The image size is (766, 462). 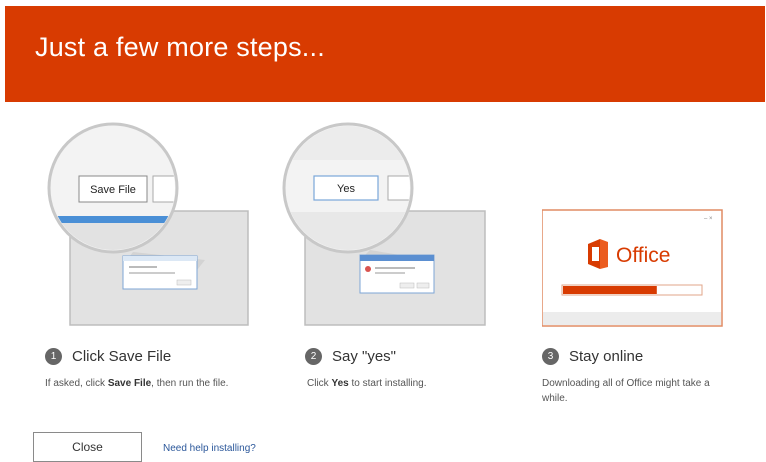 What do you see at coordinates (53, 356) in the screenshot?
I see `step-number-badge: 1` at bounding box center [53, 356].